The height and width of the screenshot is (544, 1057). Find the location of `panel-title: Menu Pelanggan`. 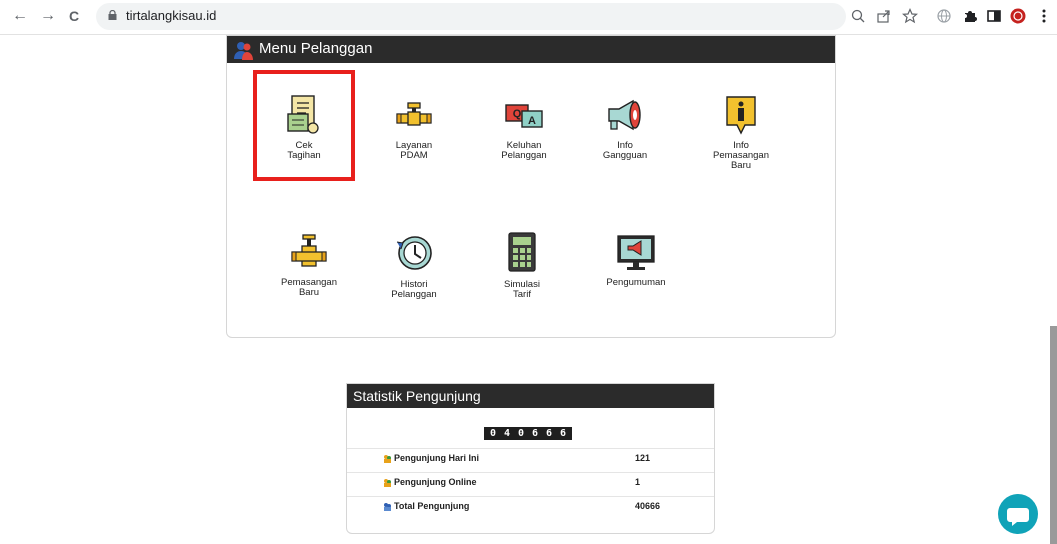

panel-title: Menu Pelanggan is located at coordinates (316, 48).